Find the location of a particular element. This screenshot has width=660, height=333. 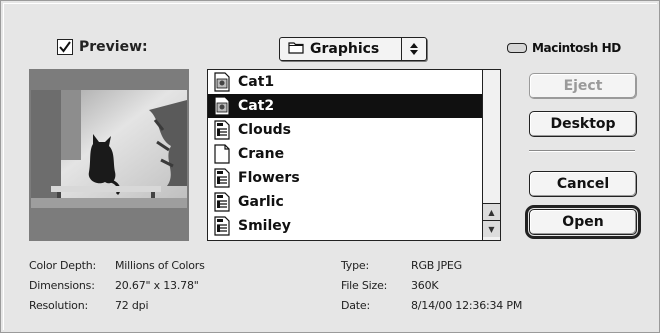

volume-name: Macintosh HD is located at coordinates (576, 48).